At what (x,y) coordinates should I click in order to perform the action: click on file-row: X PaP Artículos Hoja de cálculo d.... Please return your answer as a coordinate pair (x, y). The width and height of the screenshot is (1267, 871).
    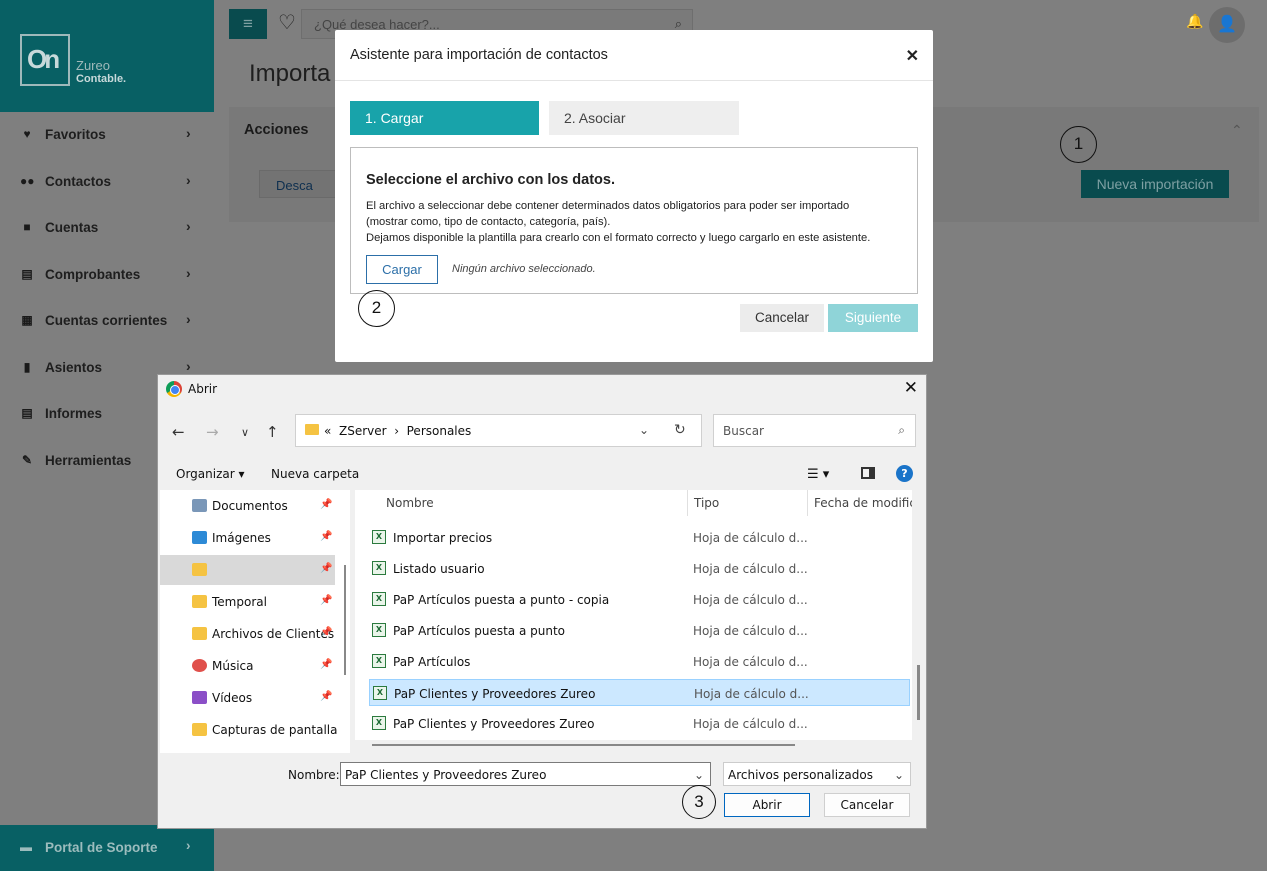
    Looking at the image, I should click on (639, 661).